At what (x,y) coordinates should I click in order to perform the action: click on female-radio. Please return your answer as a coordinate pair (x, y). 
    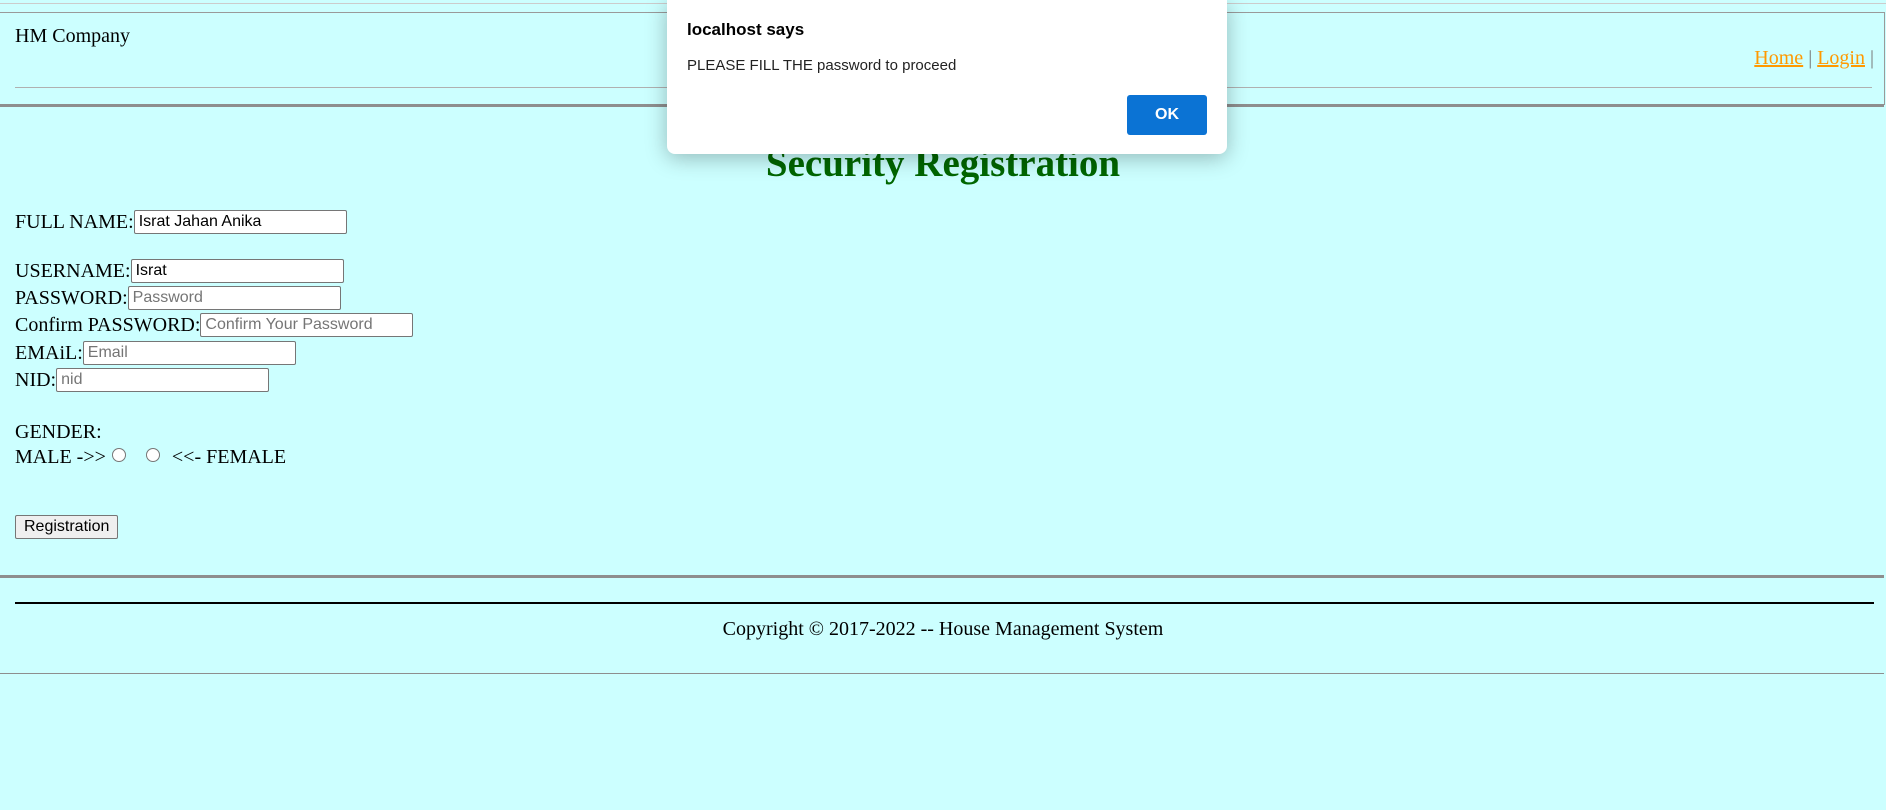
    Looking at the image, I should click on (152, 454).